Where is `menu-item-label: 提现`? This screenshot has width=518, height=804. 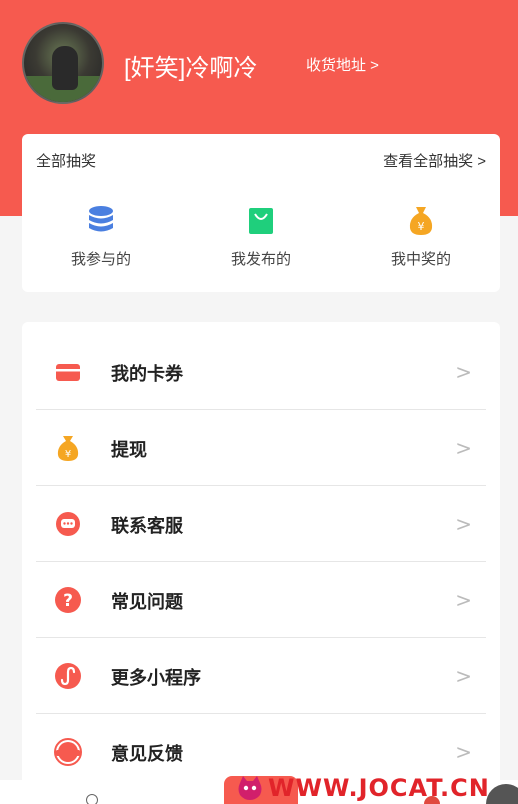
menu-item-label: 提现 is located at coordinates (129, 450).